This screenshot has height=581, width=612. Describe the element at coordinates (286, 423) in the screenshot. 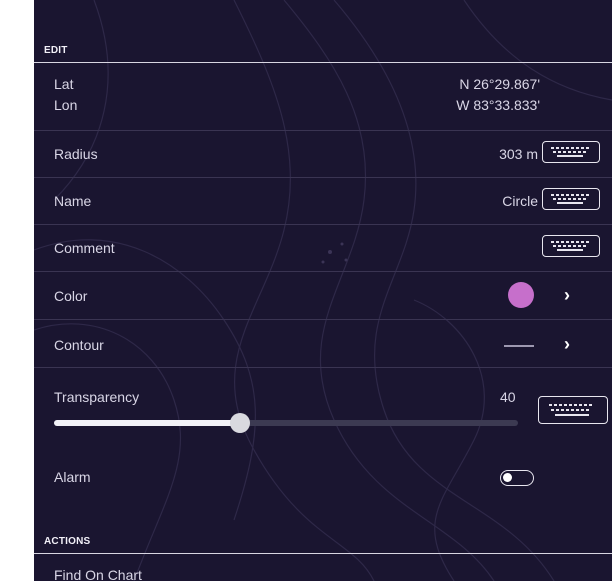

I see `transparency-slider` at that location.